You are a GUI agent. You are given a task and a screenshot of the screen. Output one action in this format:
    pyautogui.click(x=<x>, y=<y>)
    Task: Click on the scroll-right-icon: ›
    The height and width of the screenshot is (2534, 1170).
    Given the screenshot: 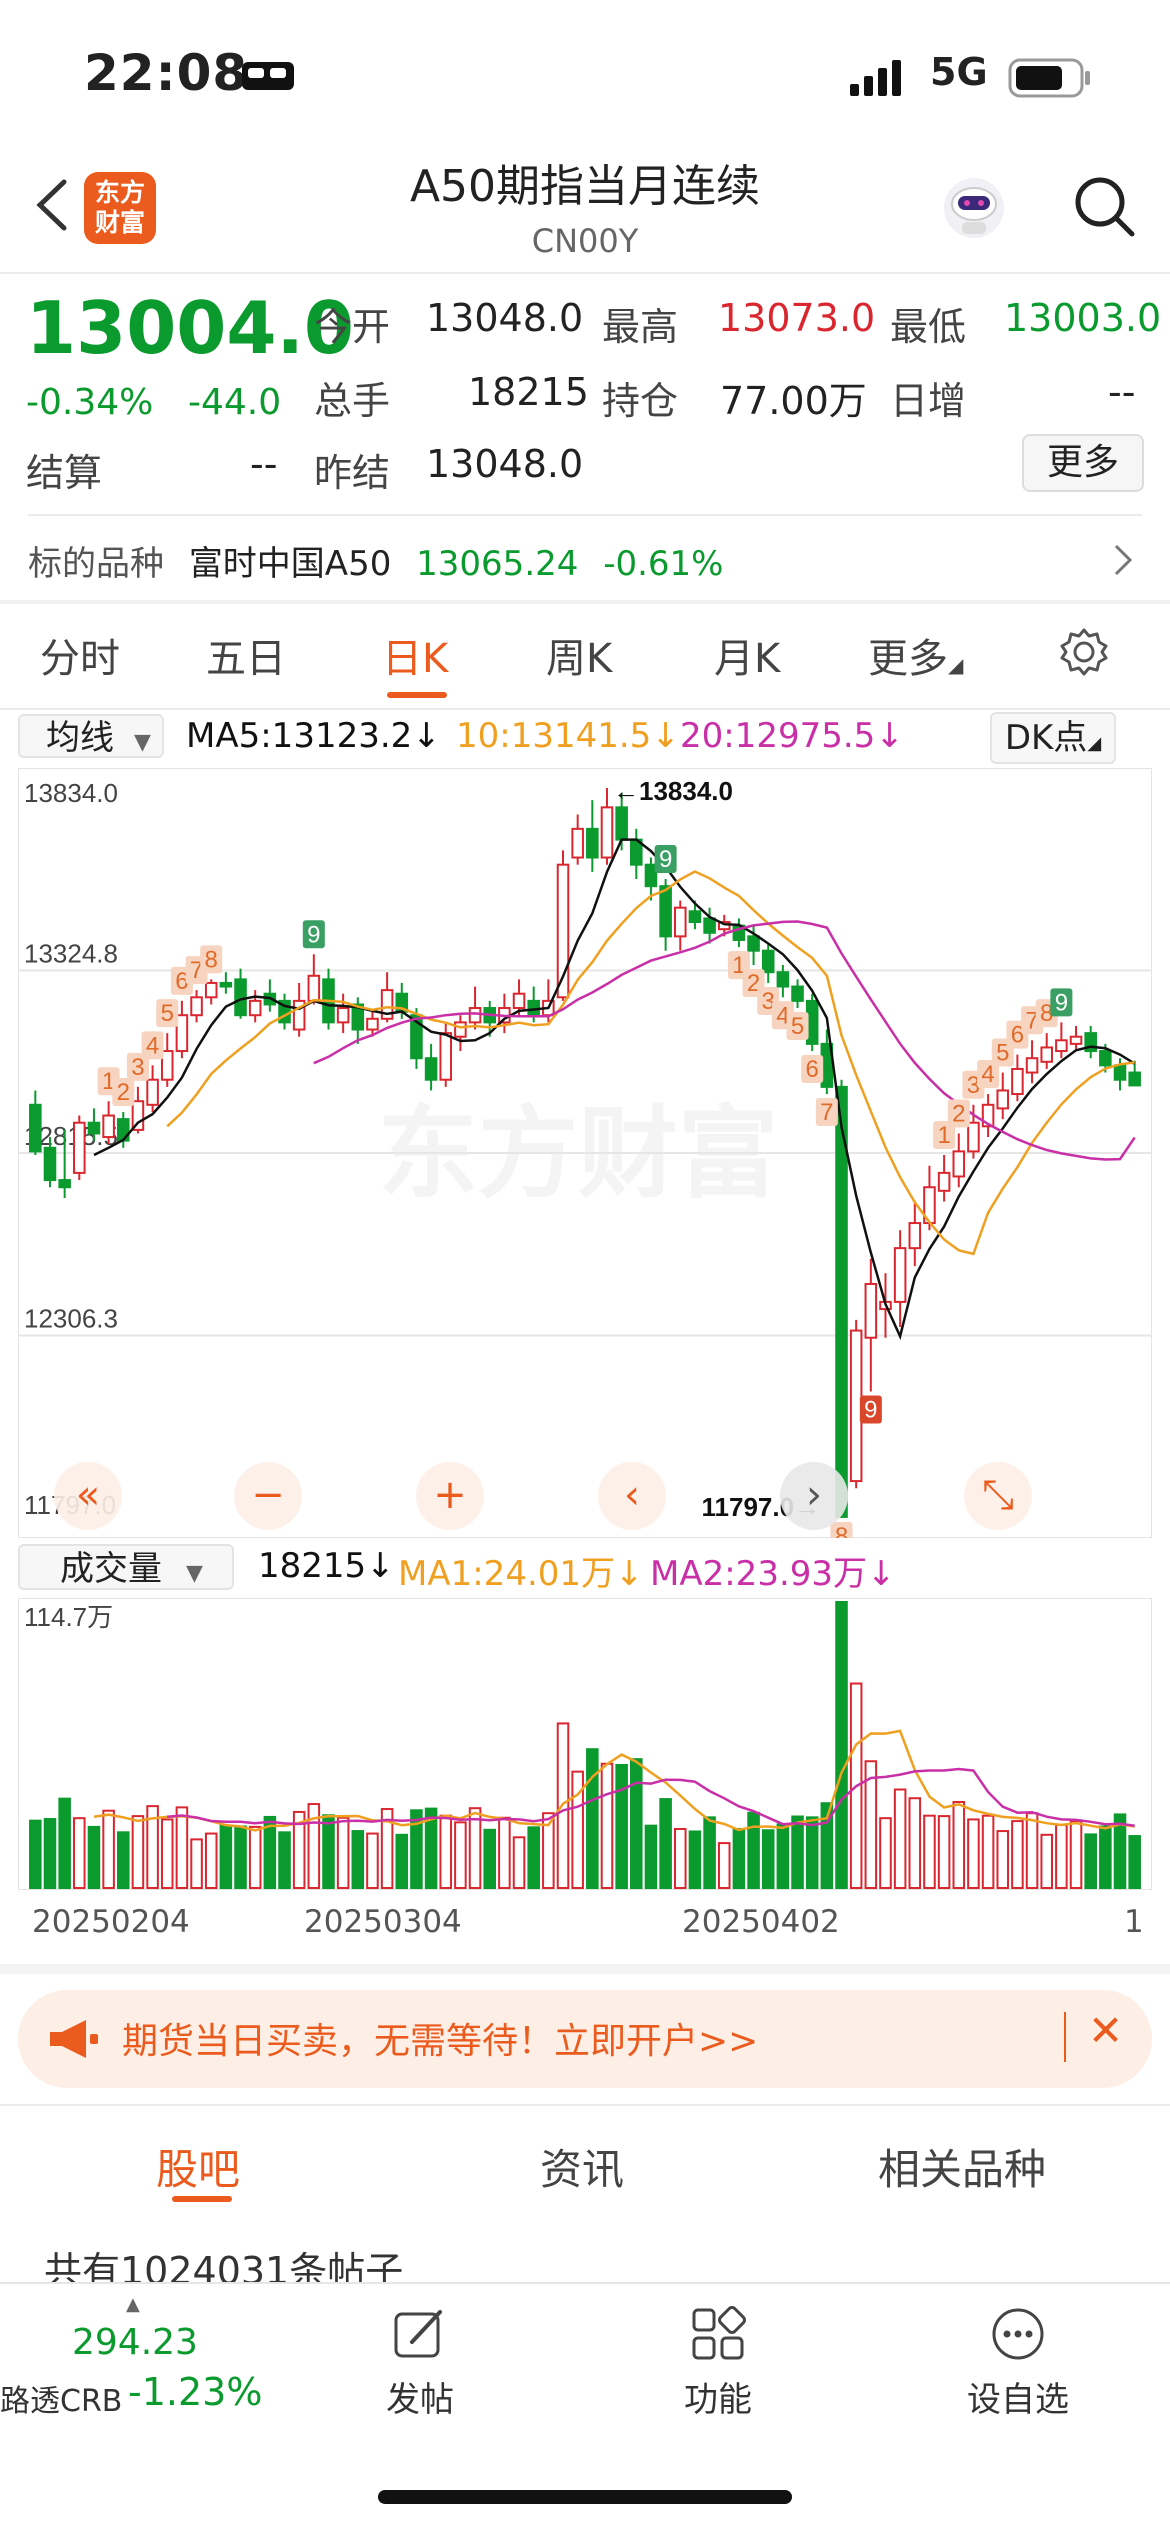 What is the action you would take?
    pyautogui.click(x=814, y=1496)
    